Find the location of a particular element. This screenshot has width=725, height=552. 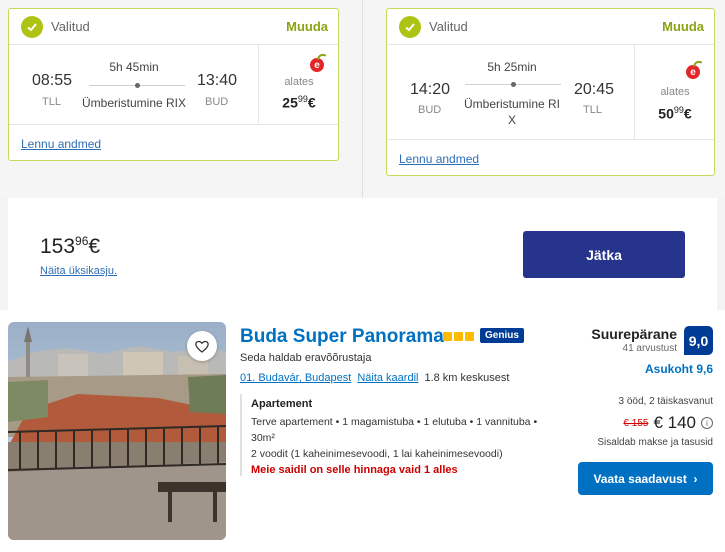

departure-time: 14:20 is located at coordinates (430, 89).